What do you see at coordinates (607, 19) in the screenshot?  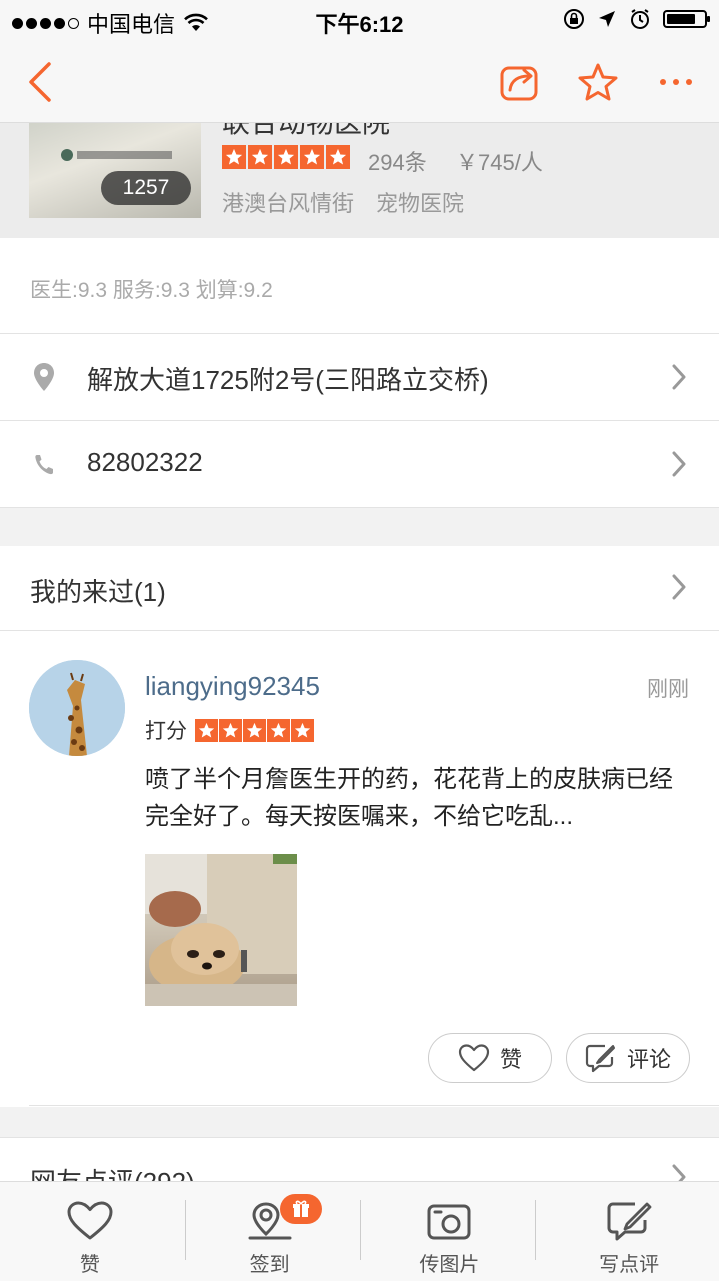 I see `location-arrow-icon` at bounding box center [607, 19].